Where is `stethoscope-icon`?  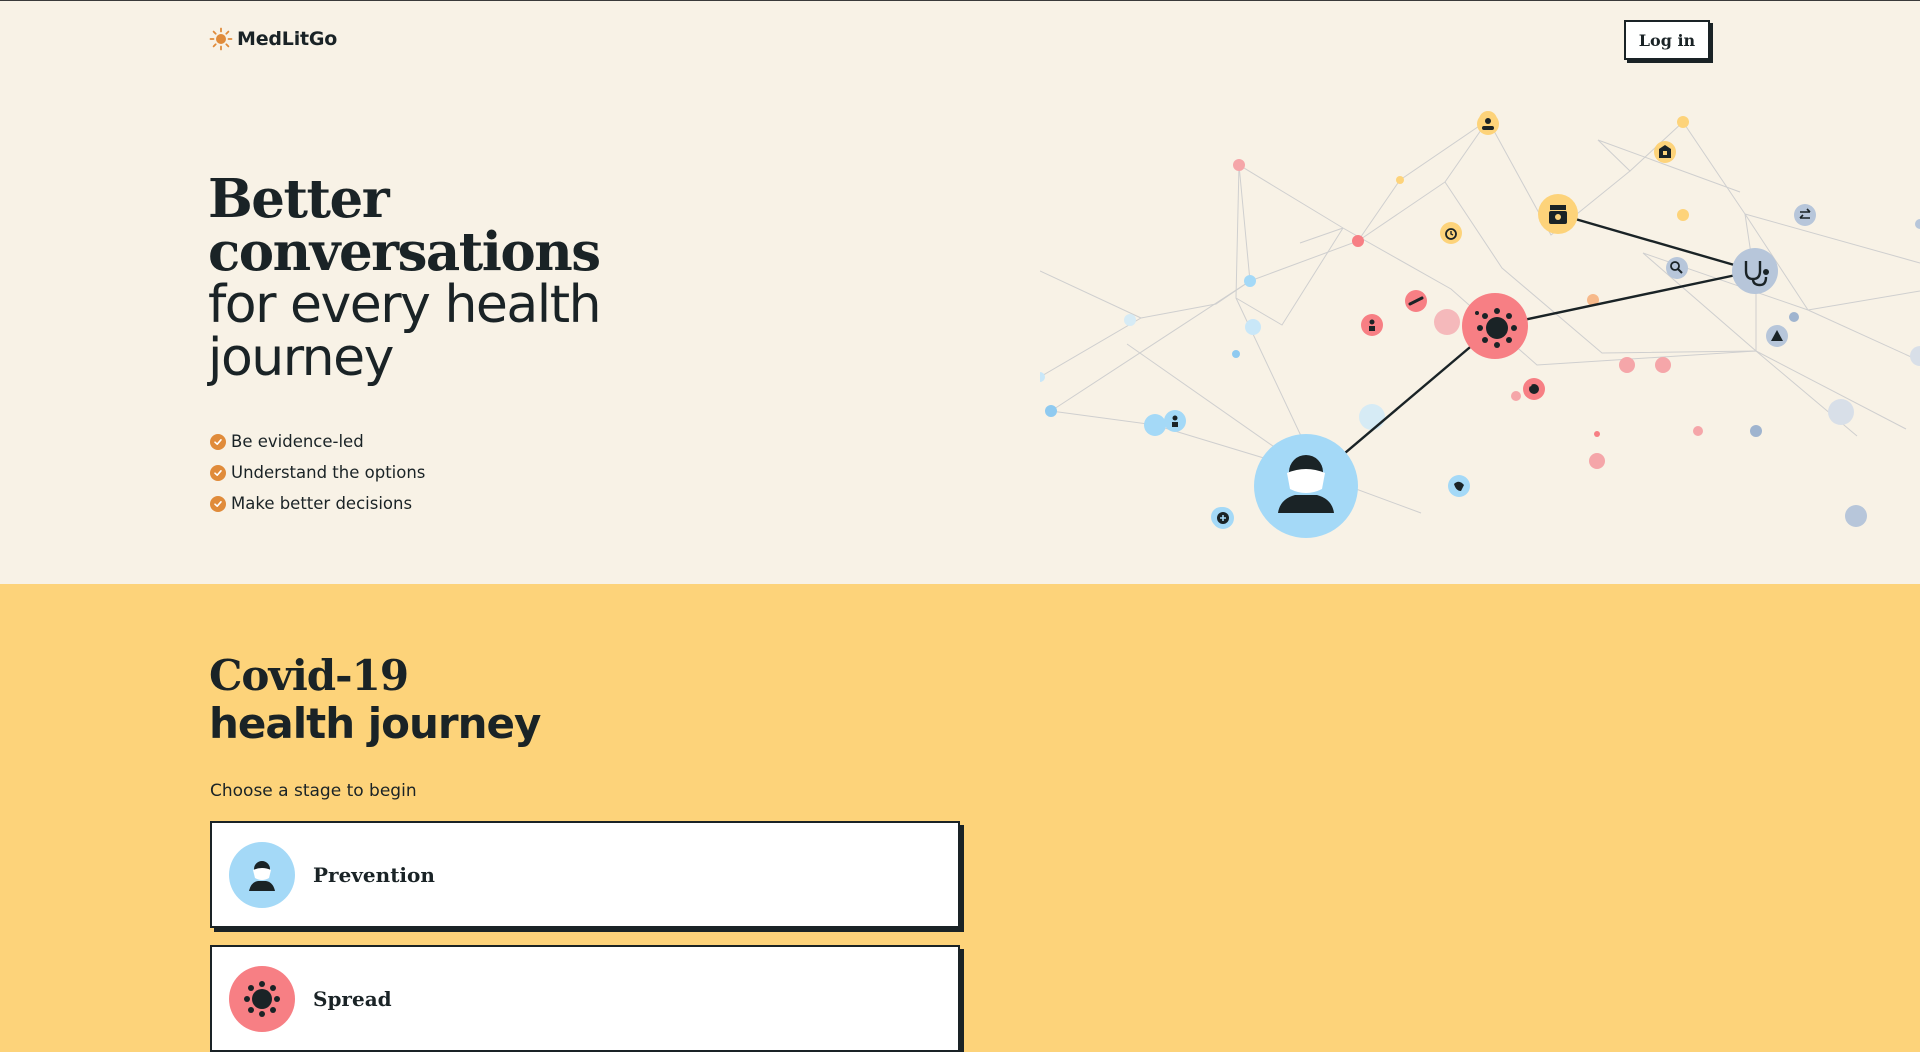
stethoscope-icon is located at coordinates (1755, 271).